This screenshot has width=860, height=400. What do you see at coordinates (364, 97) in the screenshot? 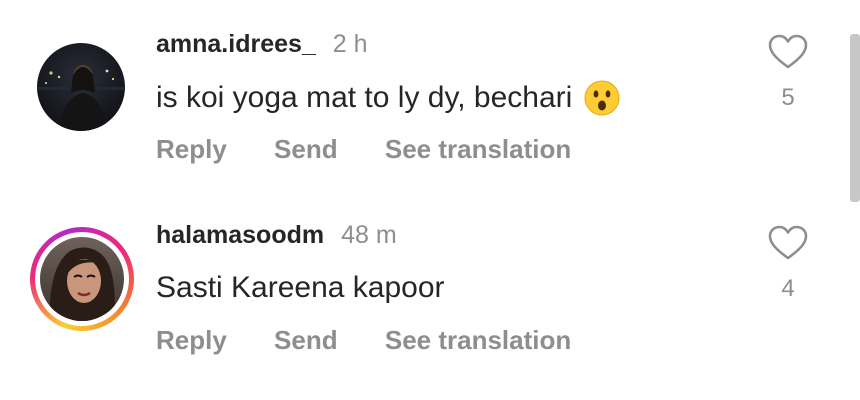
I see `comment-text-content: is koi yoga mat to ly dy, bechari` at bounding box center [364, 97].